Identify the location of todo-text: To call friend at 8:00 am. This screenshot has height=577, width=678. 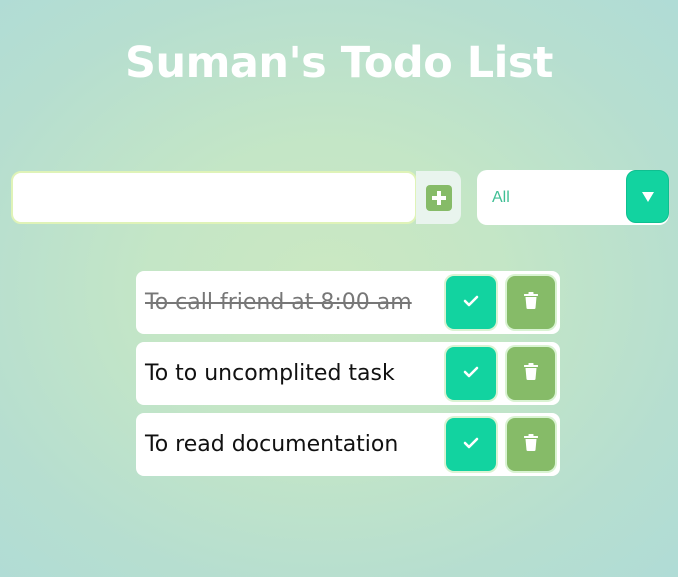
(278, 302).